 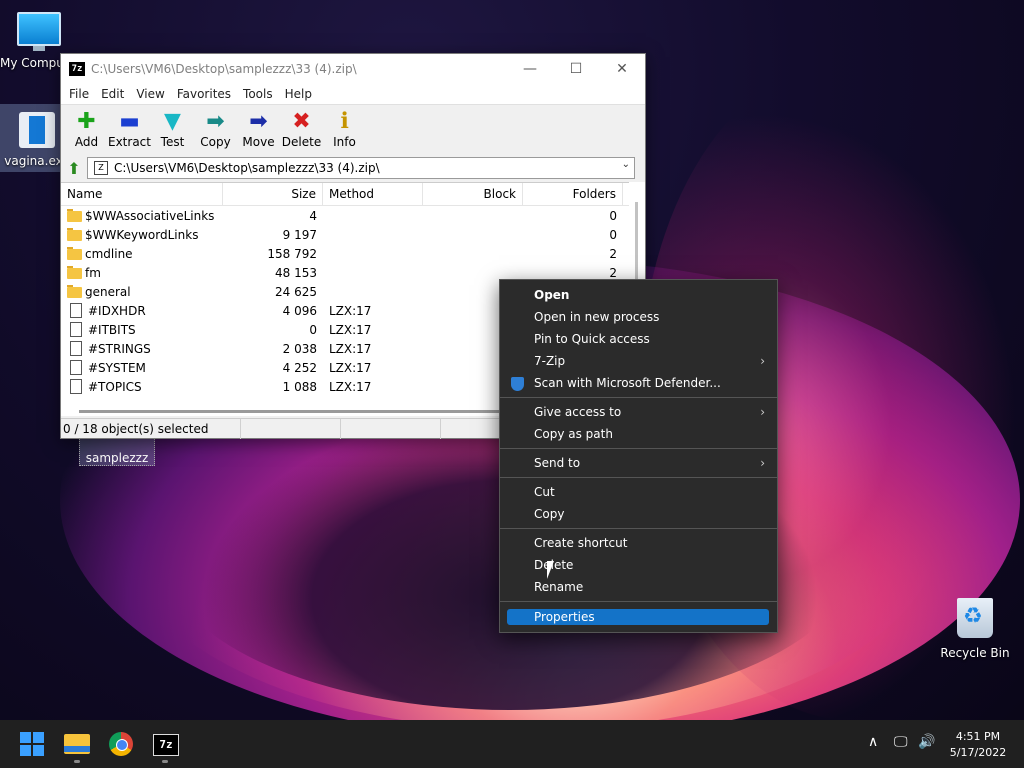 I want to click on minus-icon: ▬, so click(x=129, y=121).